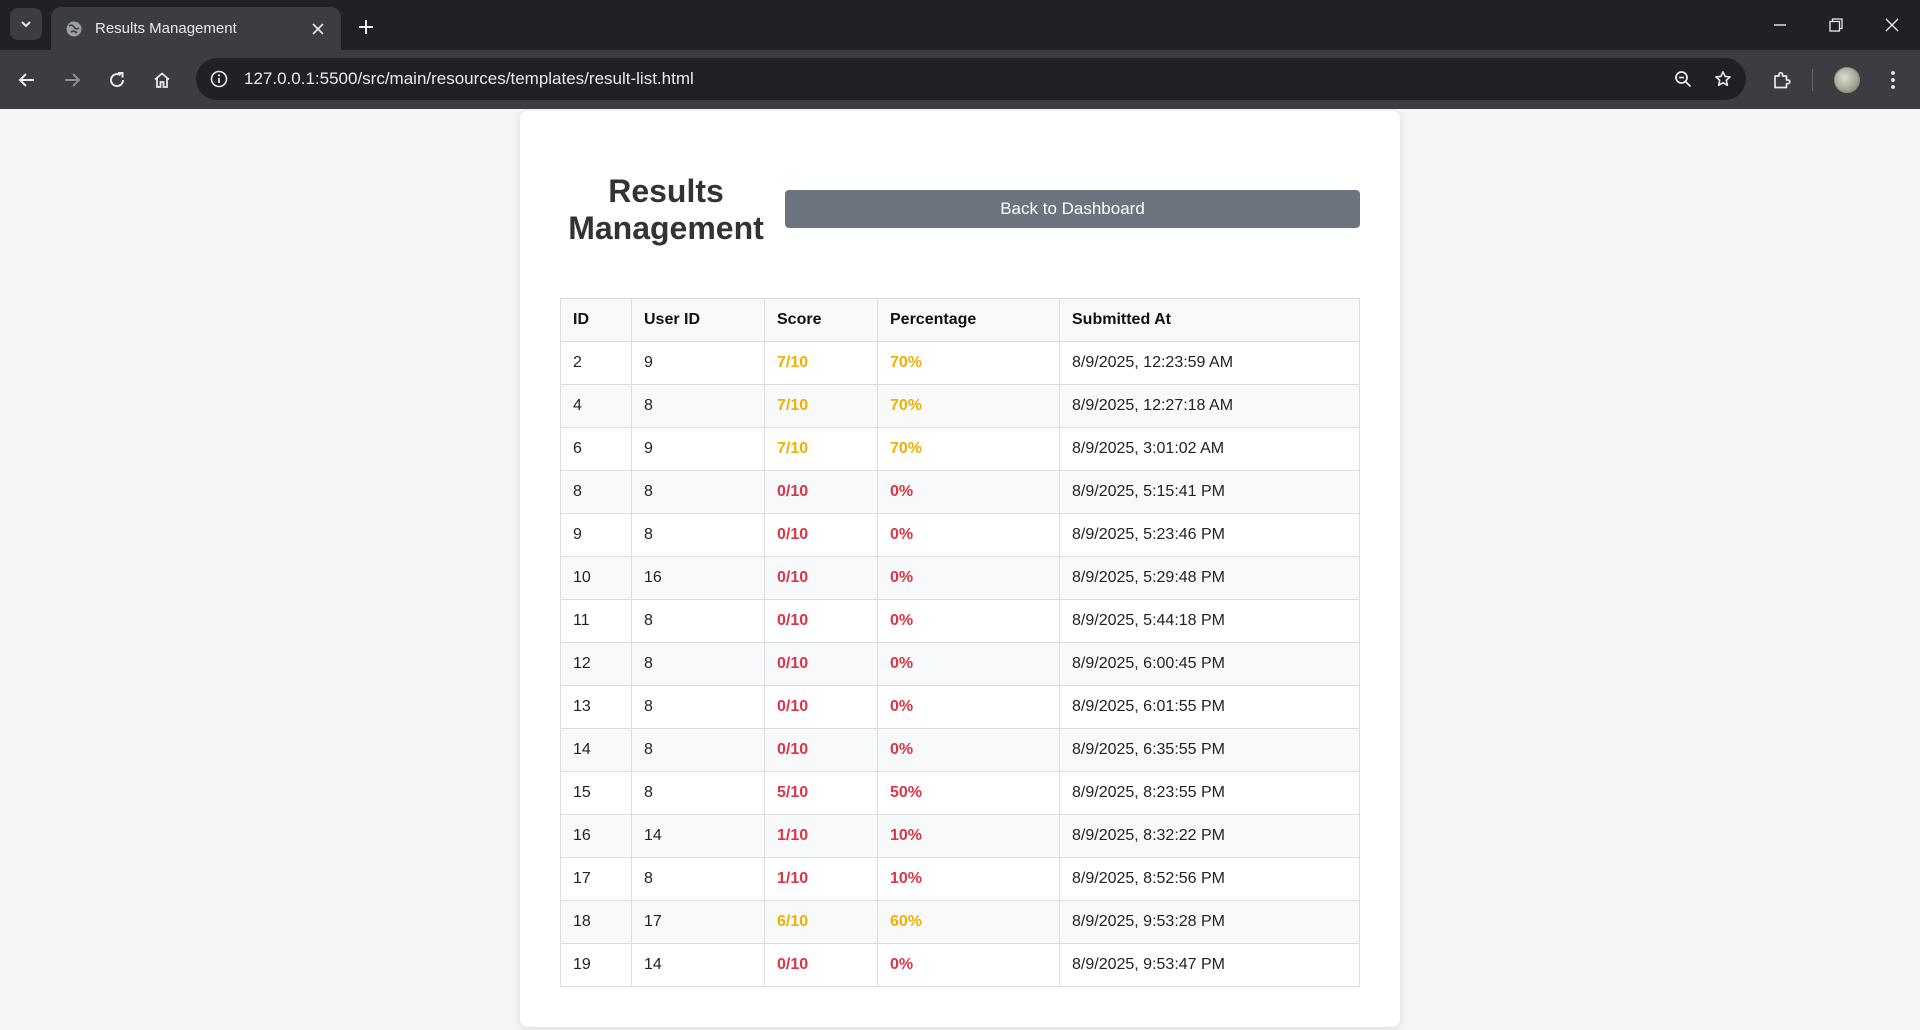 This screenshot has height=1030, width=1920. What do you see at coordinates (1209, 320) in the screenshot?
I see `column-header-submitted-at: Submitted At` at bounding box center [1209, 320].